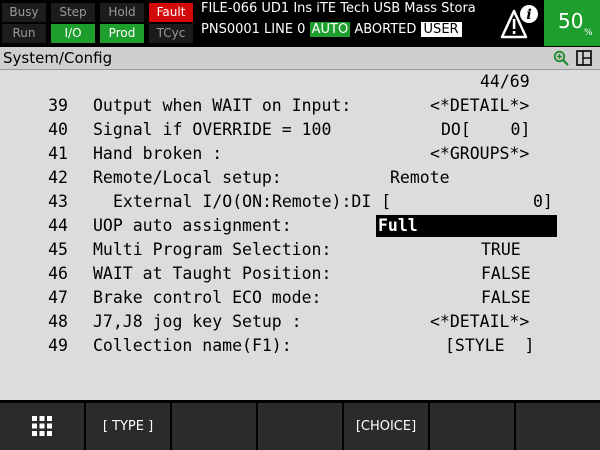 Image resolution: width=600 pixels, height=450 pixels. I want to click on row-value: 0], so click(543, 201).